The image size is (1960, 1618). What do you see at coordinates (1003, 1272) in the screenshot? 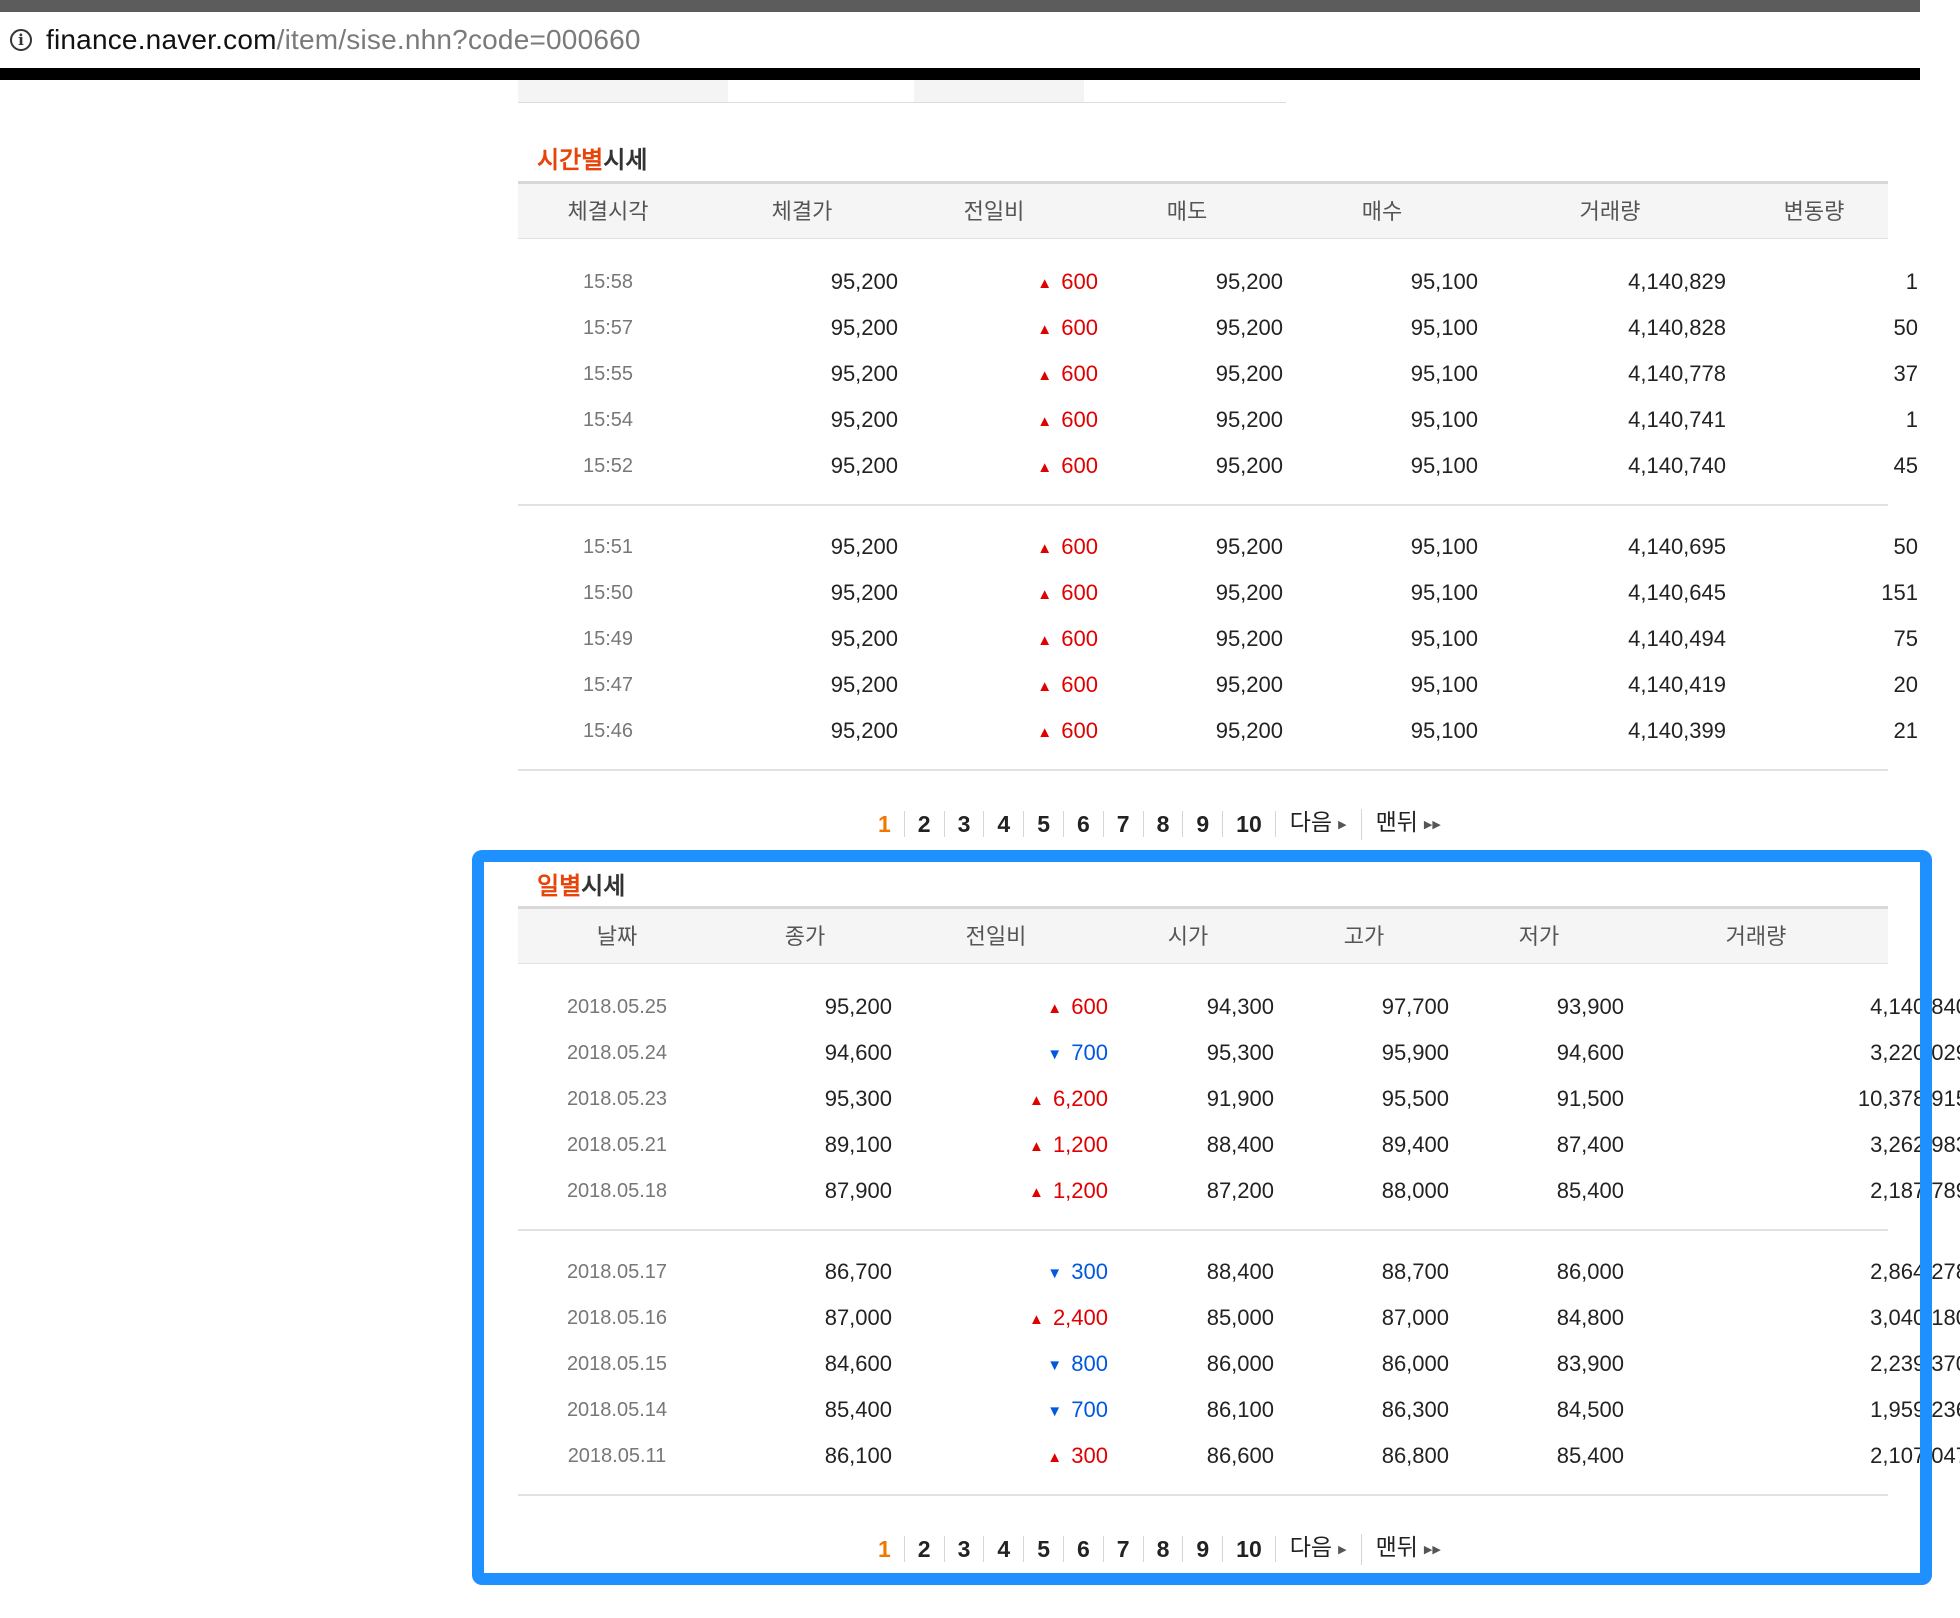
I see `daily-cell-change: ▼ 300` at bounding box center [1003, 1272].